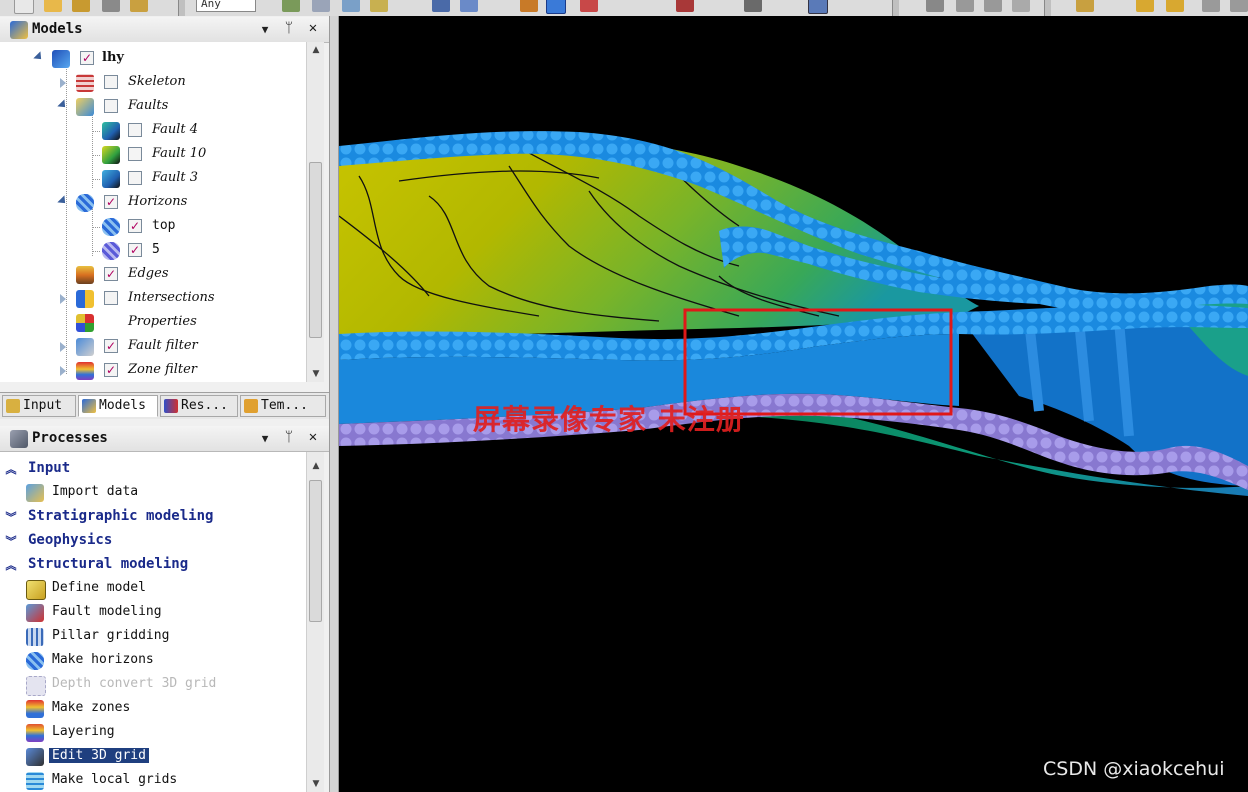 The width and height of the screenshot is (1248, 792). I want to click on main-toolbar: Any, so click(624, 8).